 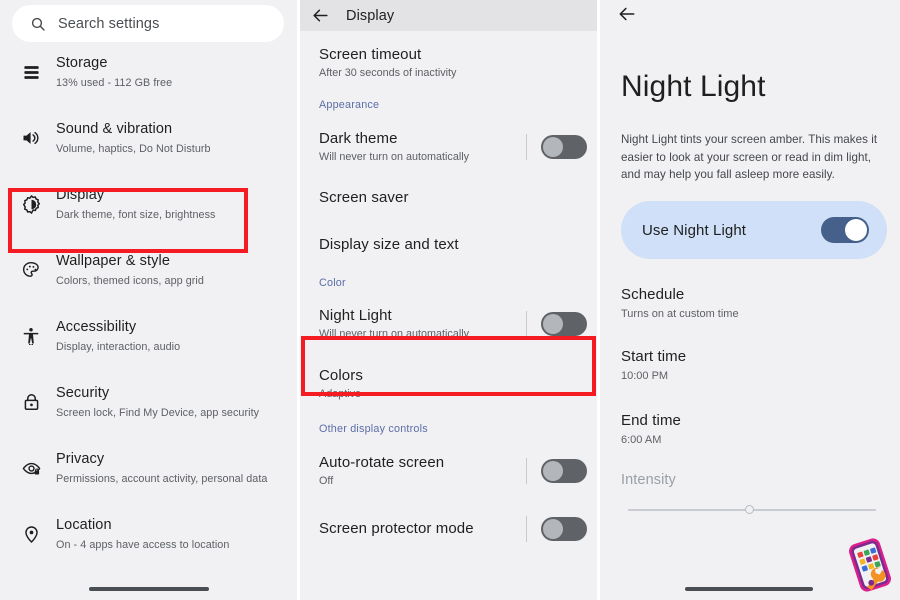 What do you see at coordinates (653, 294) in the screenshot?
I see `row-label: Schedule` at bounding box center [653, 294].